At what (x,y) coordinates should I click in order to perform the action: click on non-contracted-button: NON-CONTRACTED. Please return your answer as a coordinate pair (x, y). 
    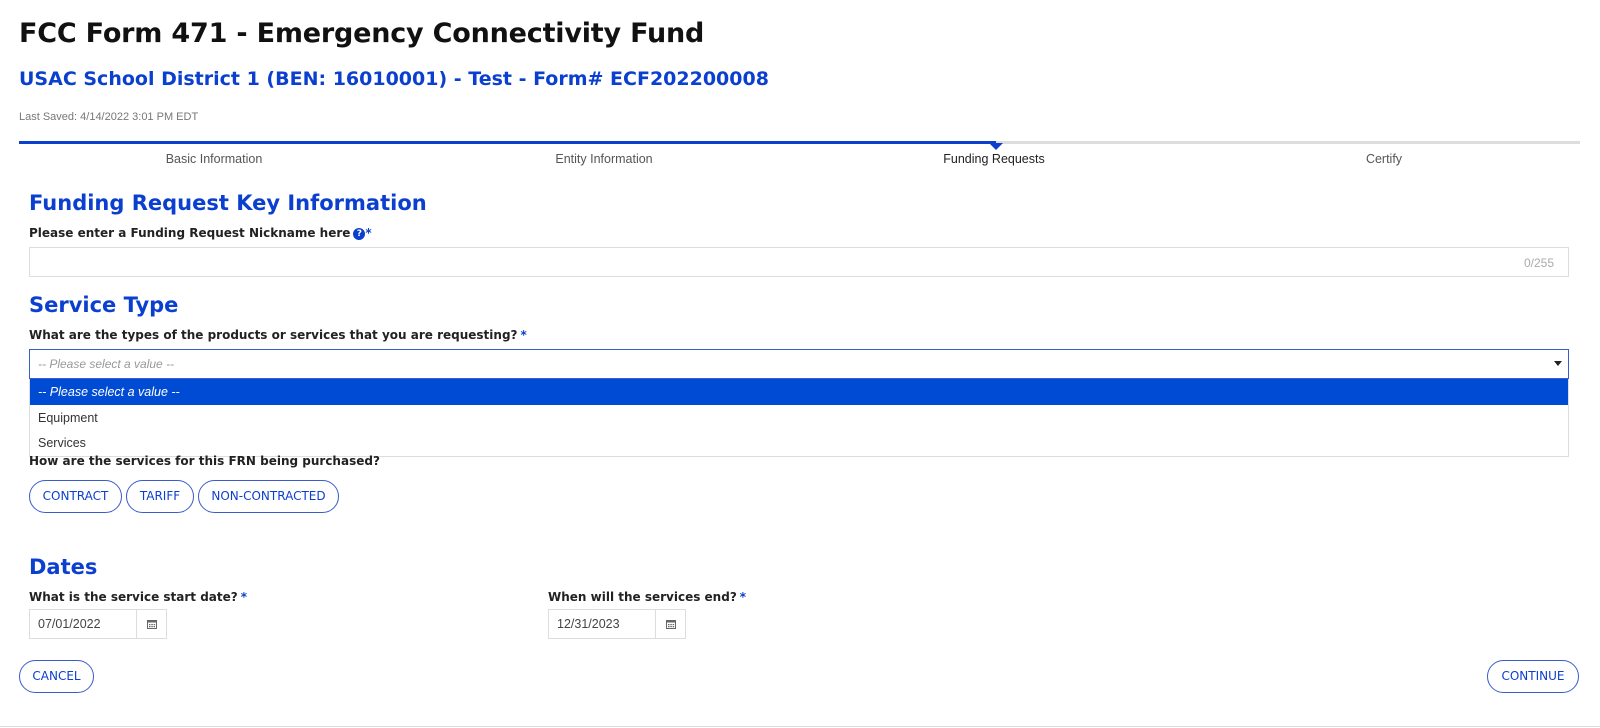
    Looking at the image, I should click on (268, 496).